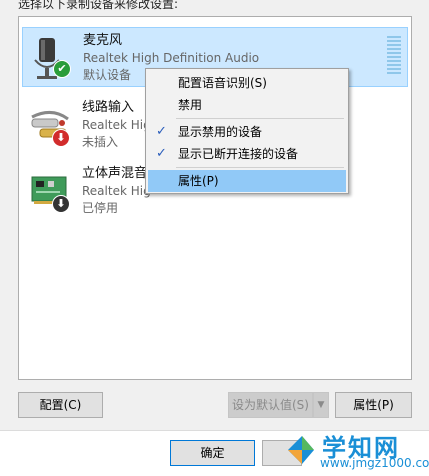 This screenshot has height=476, width=429. Describe the element at coordinates (238, 154) in the screenshot. I see `menu-item-label: 显示已断开连接的设备` at that location.